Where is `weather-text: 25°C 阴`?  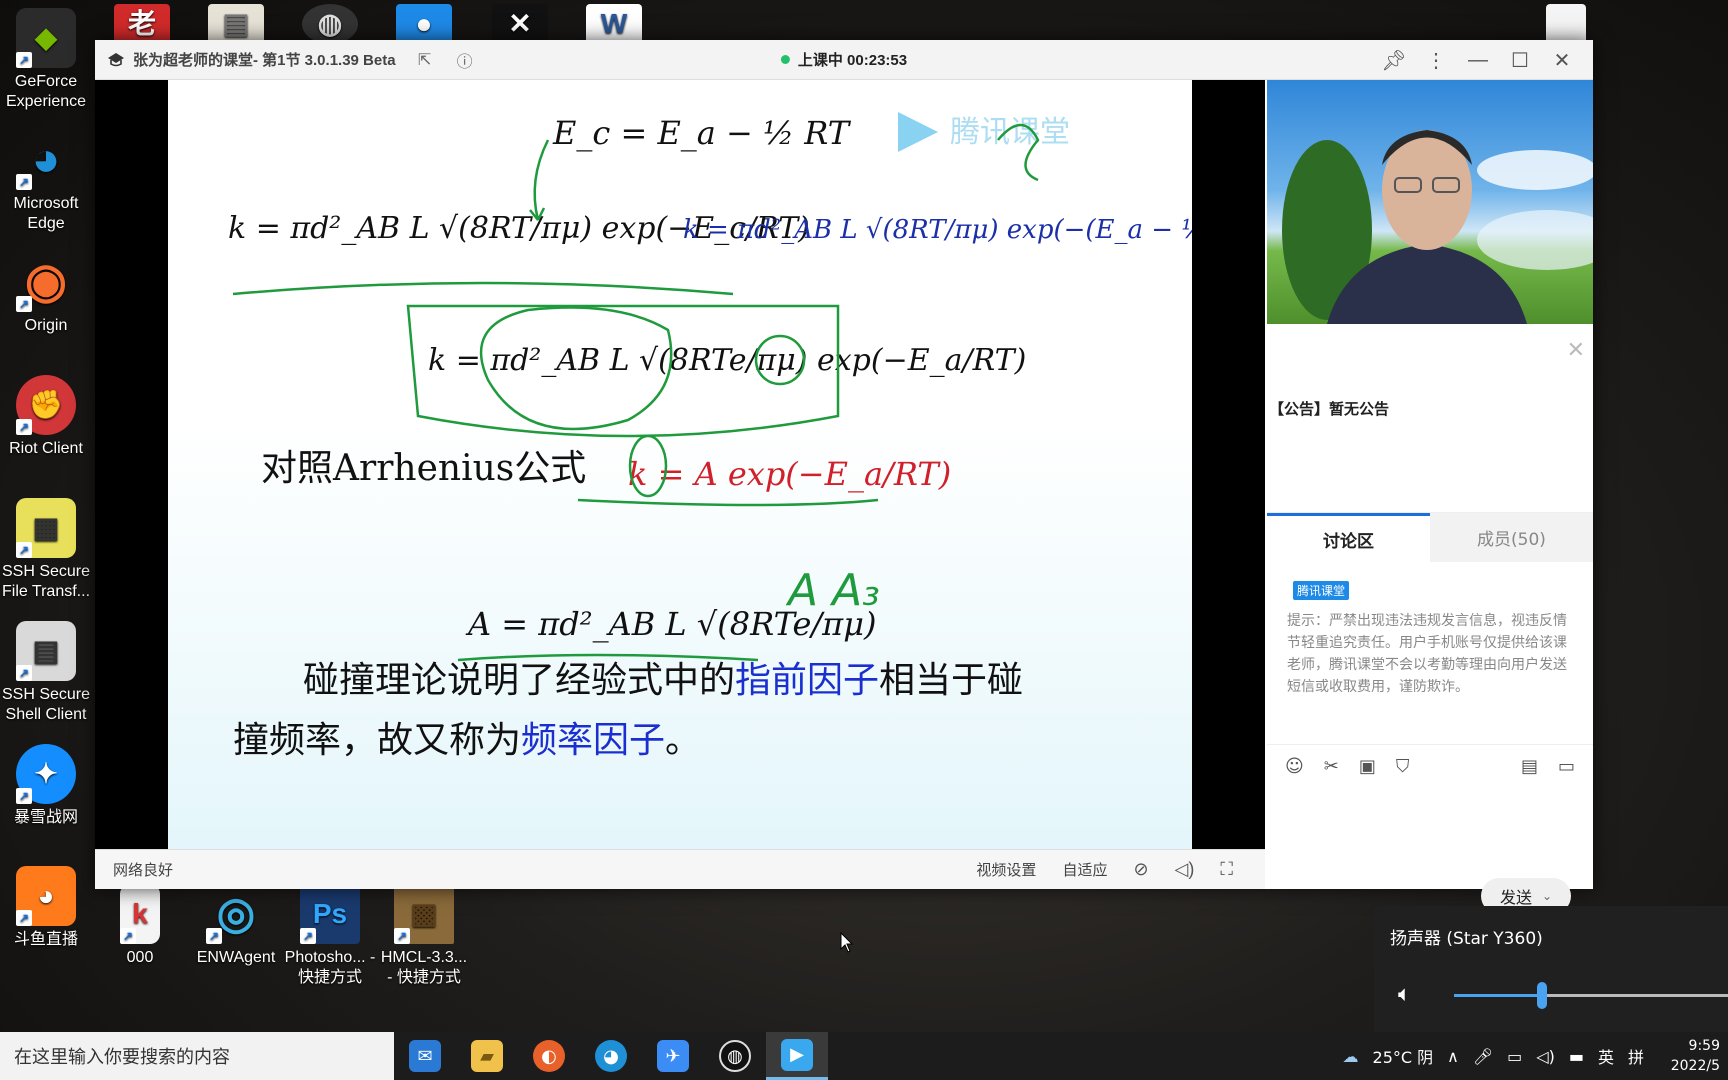 weather-text: 25°C 阴 is located at coordinates (1403, 1056).